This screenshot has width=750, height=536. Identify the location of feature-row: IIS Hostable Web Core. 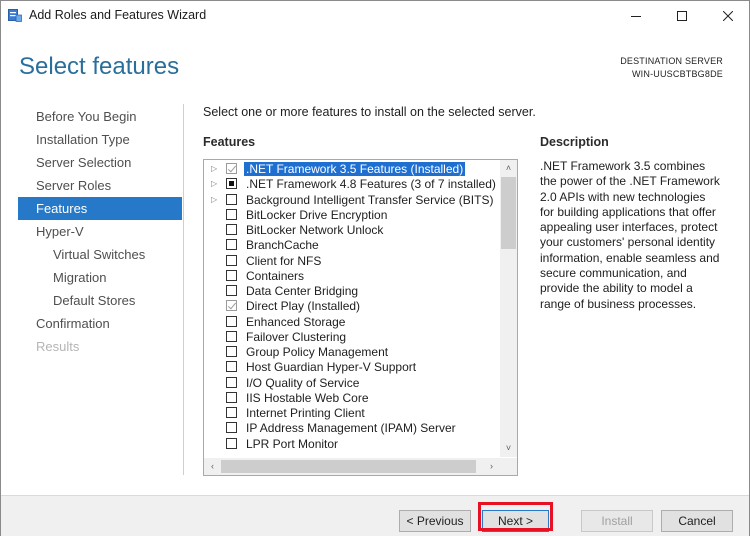
(351, 398).